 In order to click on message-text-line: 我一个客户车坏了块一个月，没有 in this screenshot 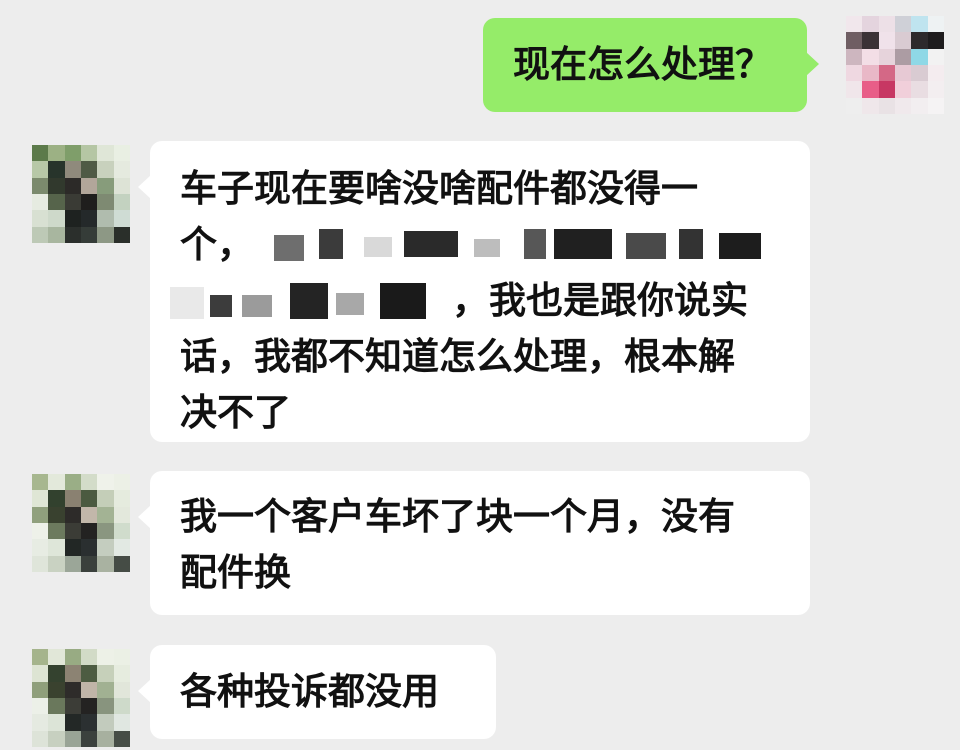, I will do `click(457, 516)`.